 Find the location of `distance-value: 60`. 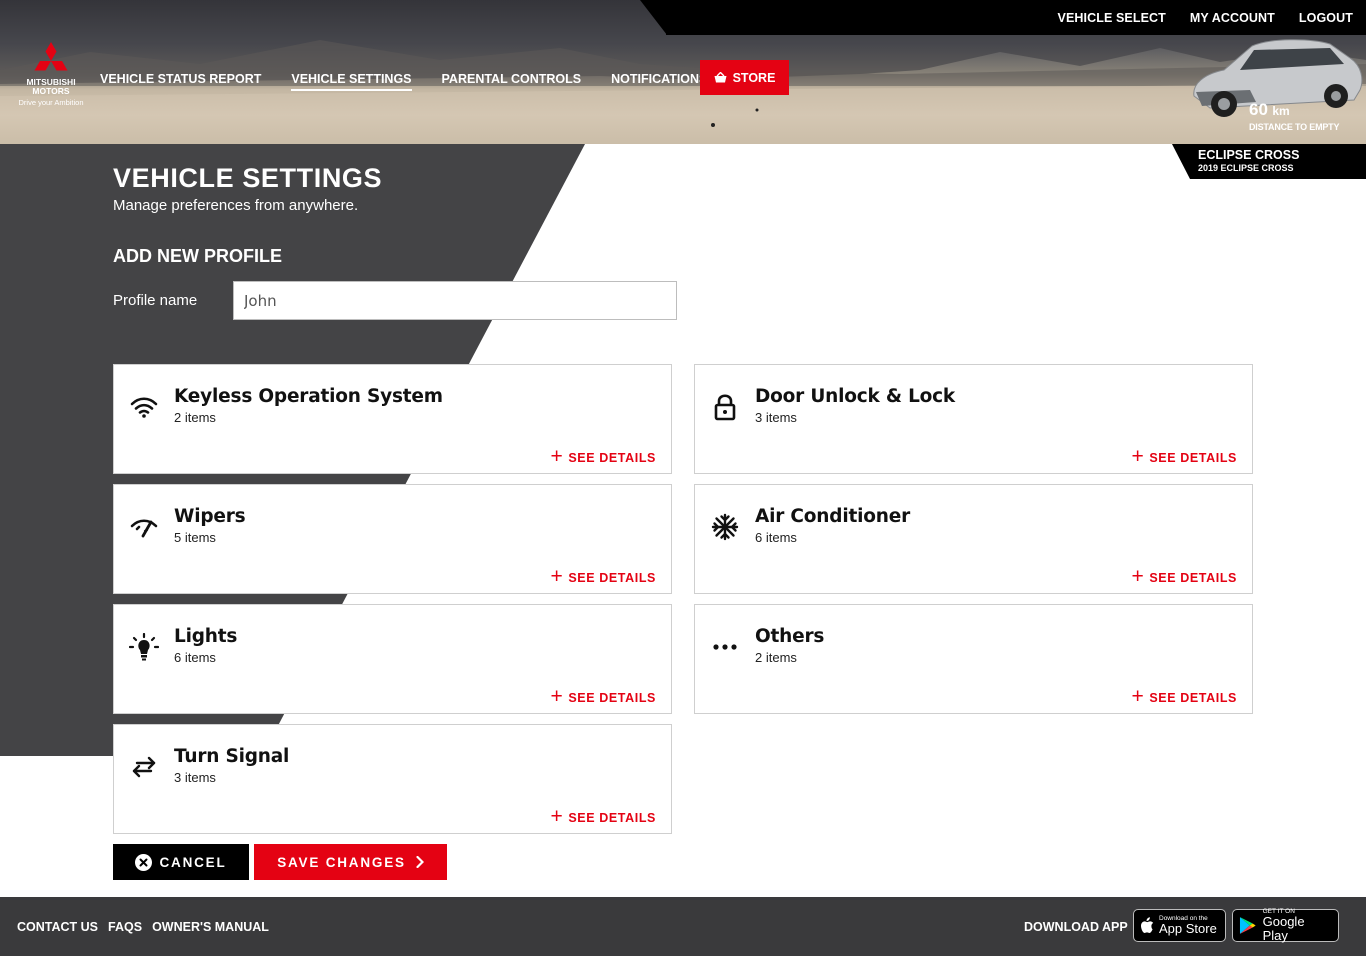

distance-value: 60 is located at coordinates (1258, 109).